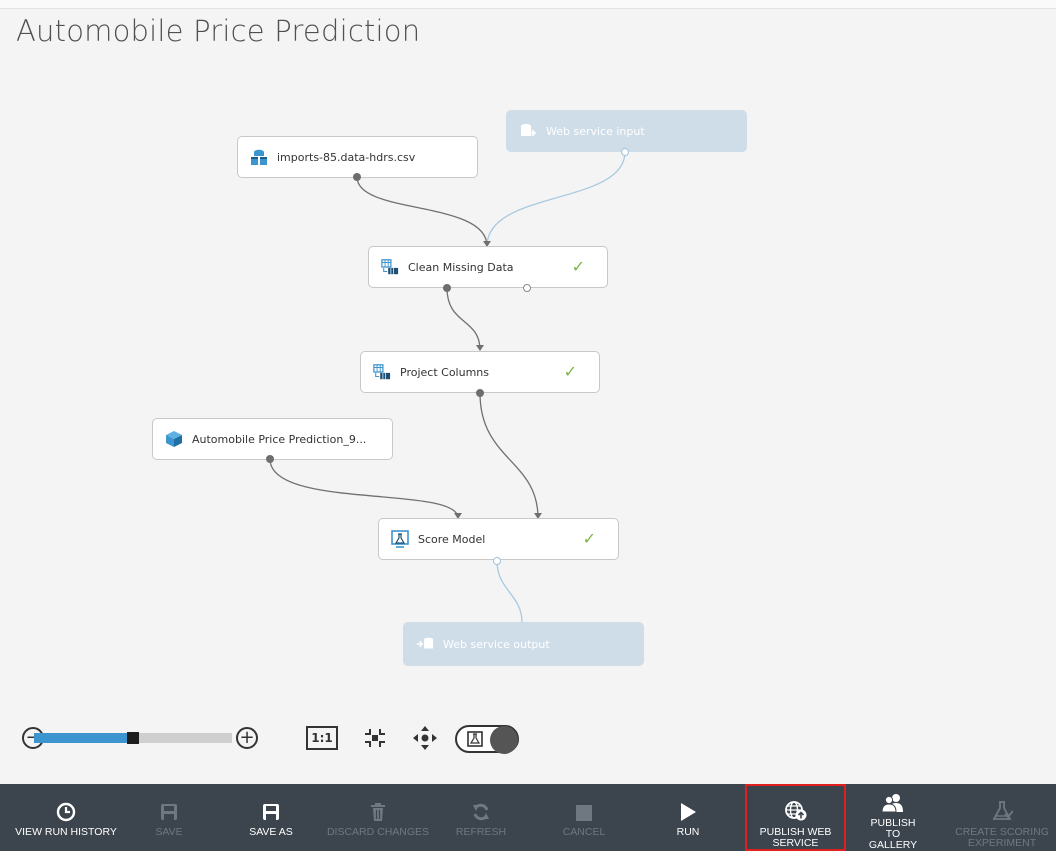 The width and height of the screenshot is (1056, 851). I want to click on connector-wsinput-to-clean, so click(556, 199).